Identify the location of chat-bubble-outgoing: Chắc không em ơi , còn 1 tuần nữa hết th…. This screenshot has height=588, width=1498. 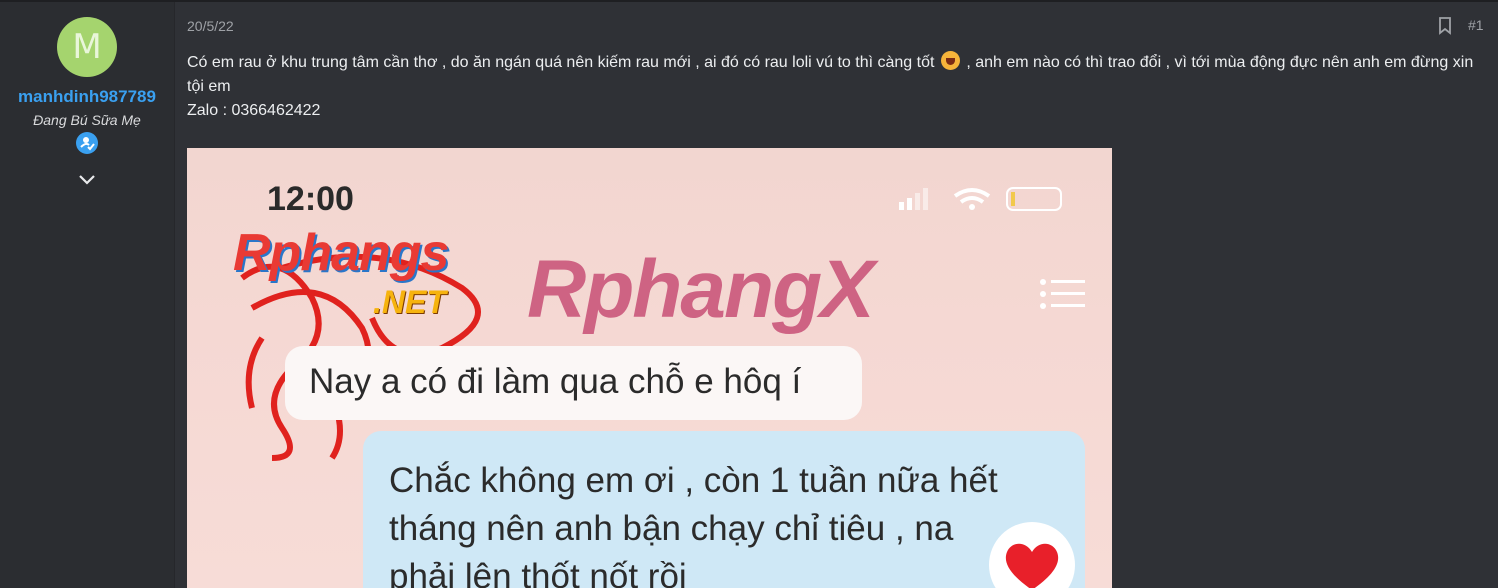
(724, 509).